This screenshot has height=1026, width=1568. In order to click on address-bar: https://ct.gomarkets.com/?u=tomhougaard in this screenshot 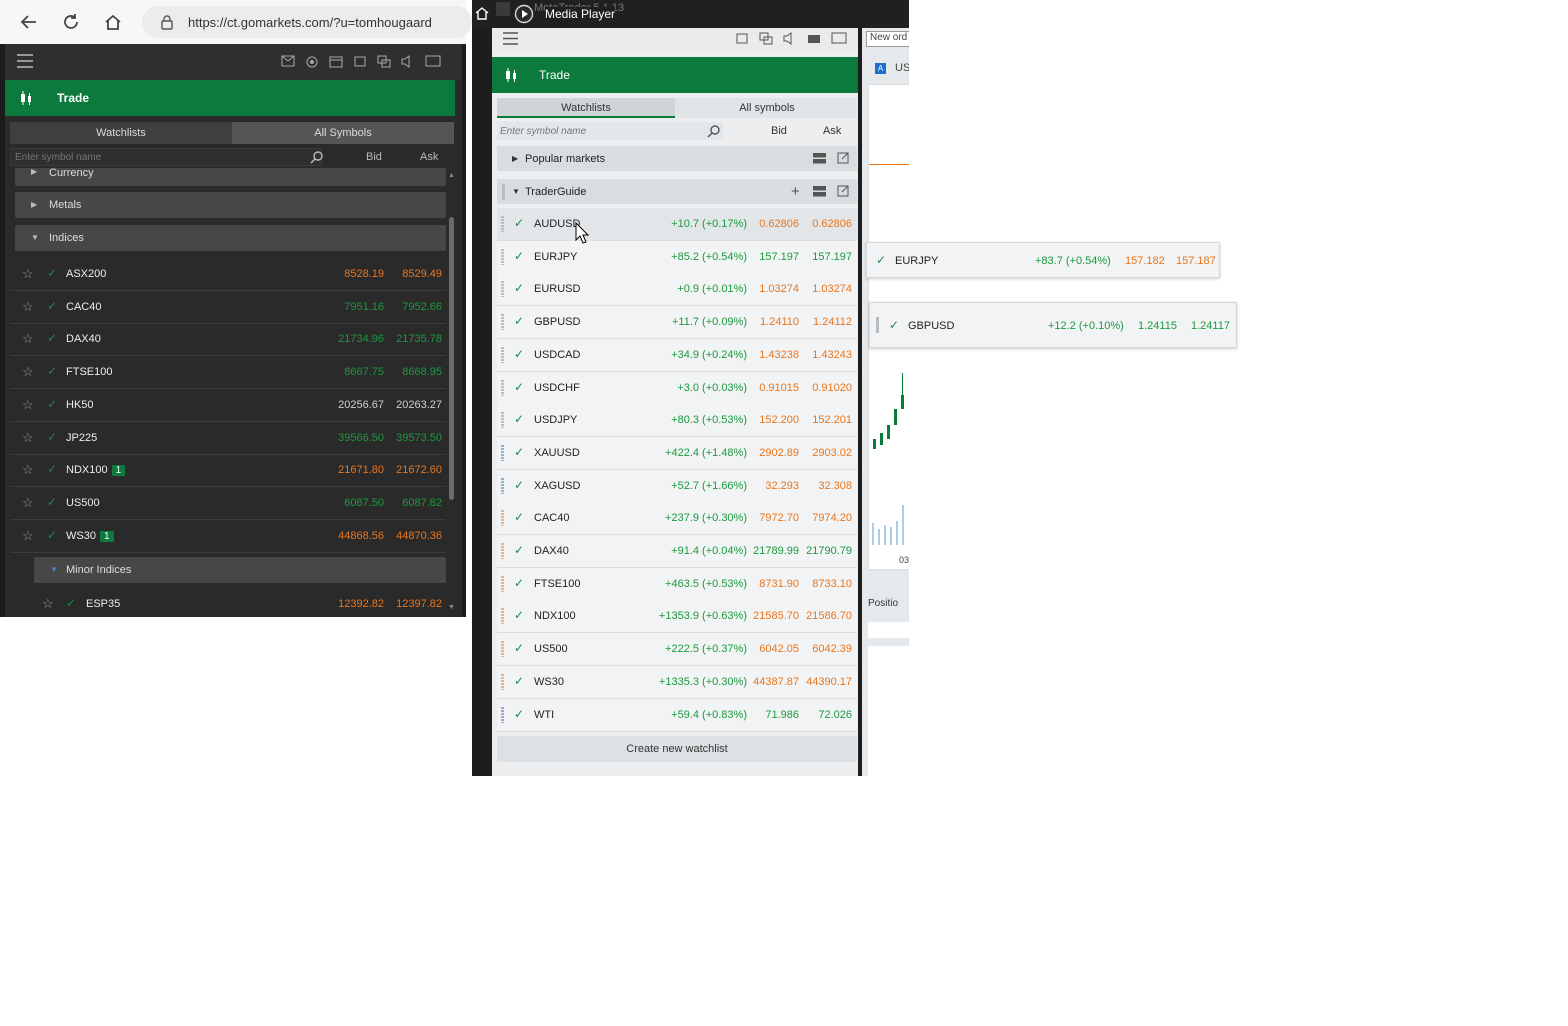, I will do `click(307, 22)`.